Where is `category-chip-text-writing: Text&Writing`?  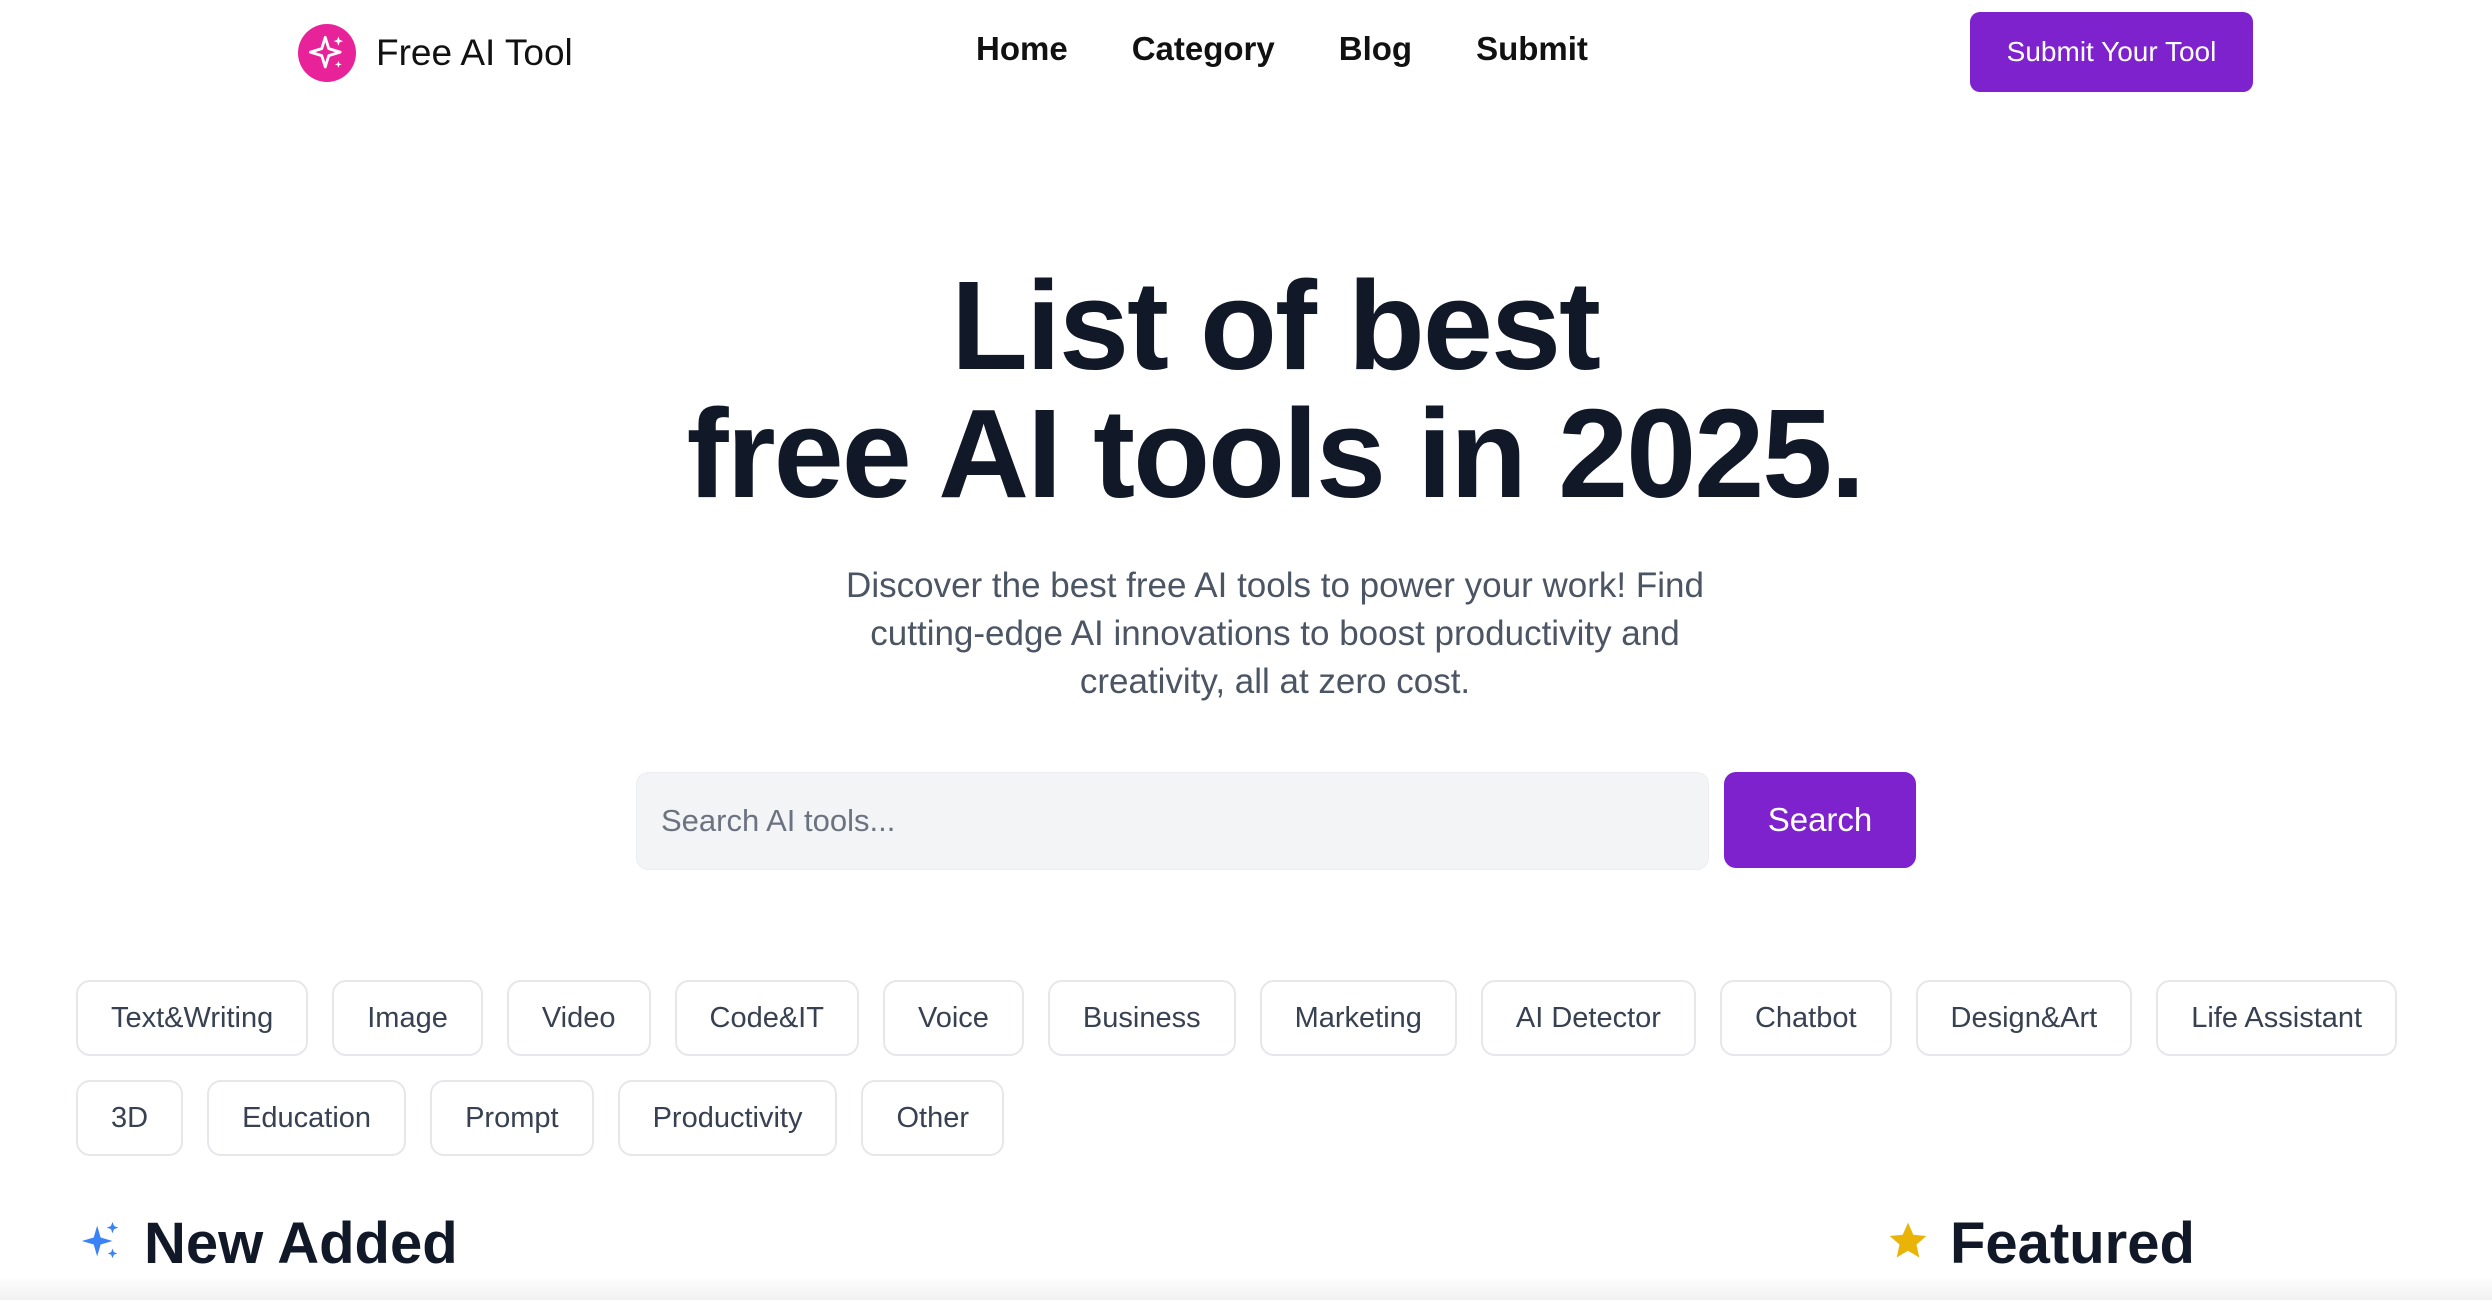 category-chip-text-writing: Text&Writing is located at coordinates (192, 1018).